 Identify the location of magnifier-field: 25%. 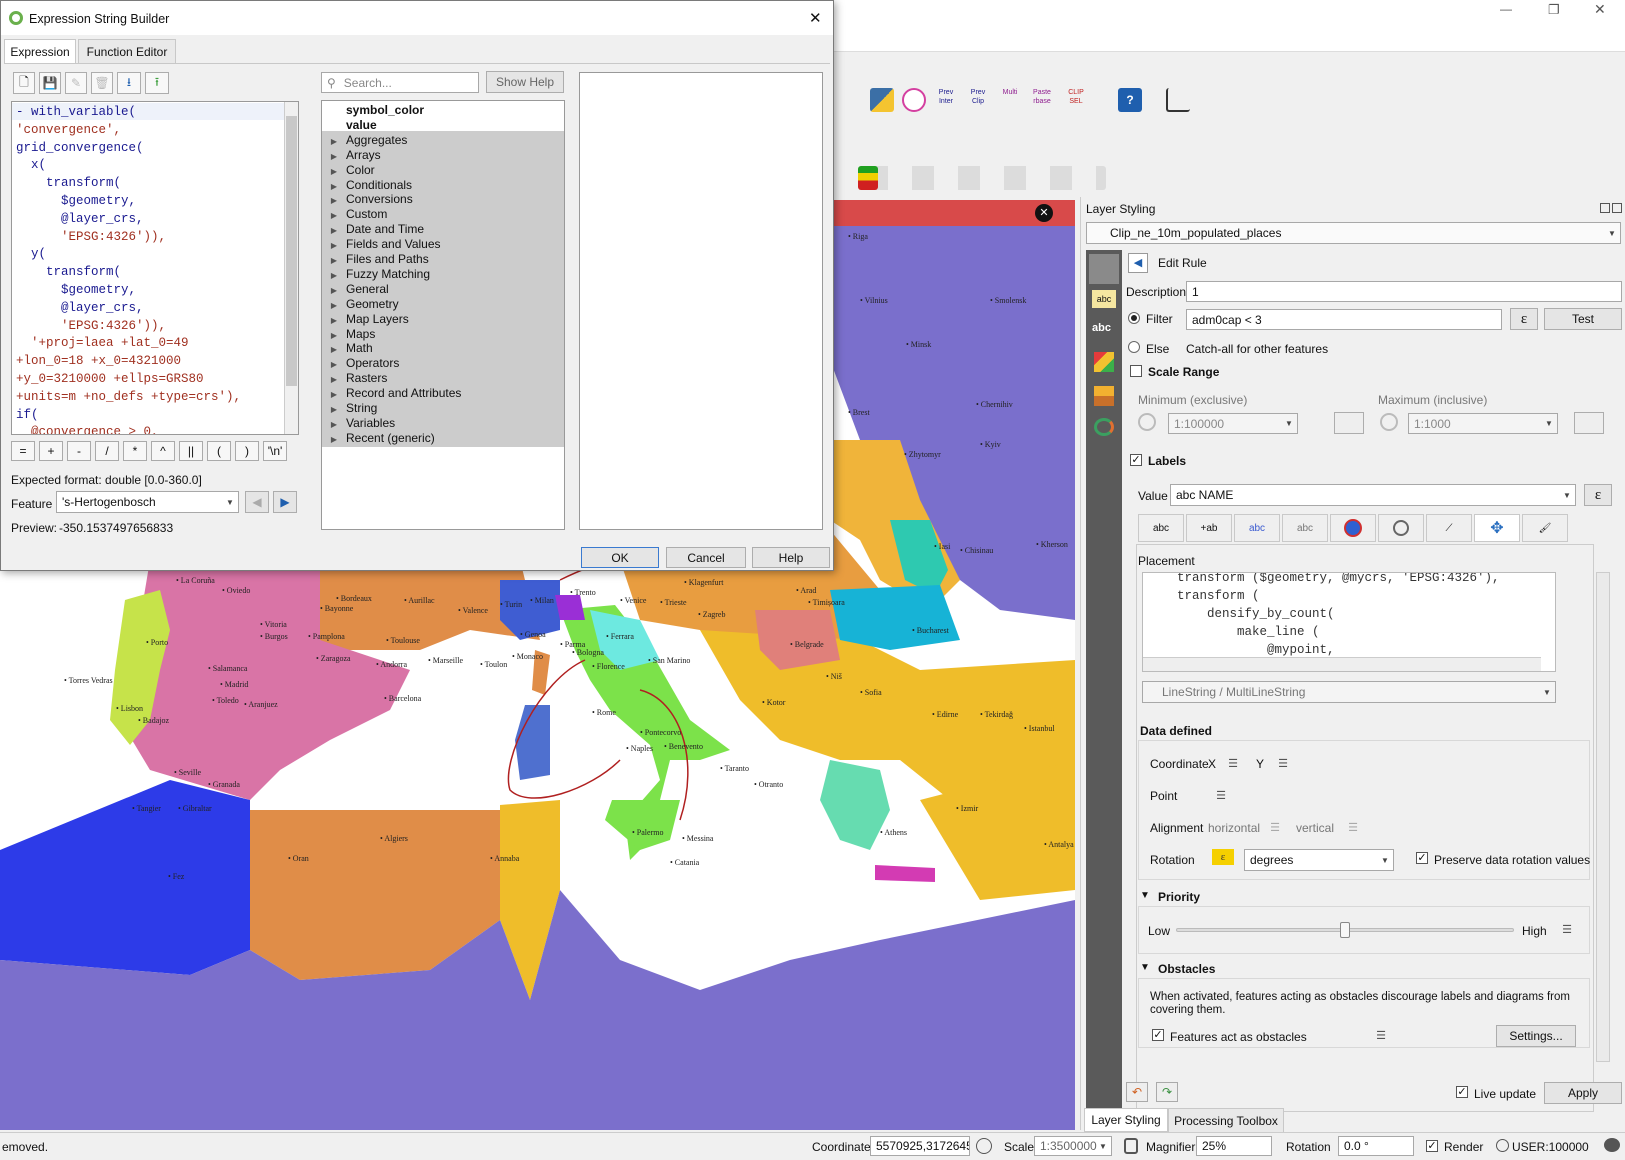
(1234, 1146).